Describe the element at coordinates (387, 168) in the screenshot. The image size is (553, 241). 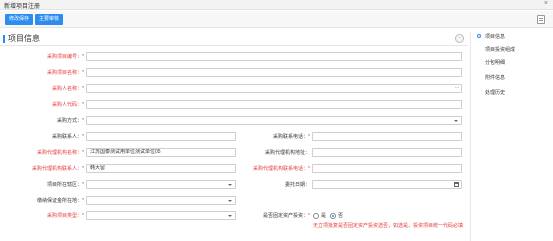
I see `agency-phone-input` at that location.